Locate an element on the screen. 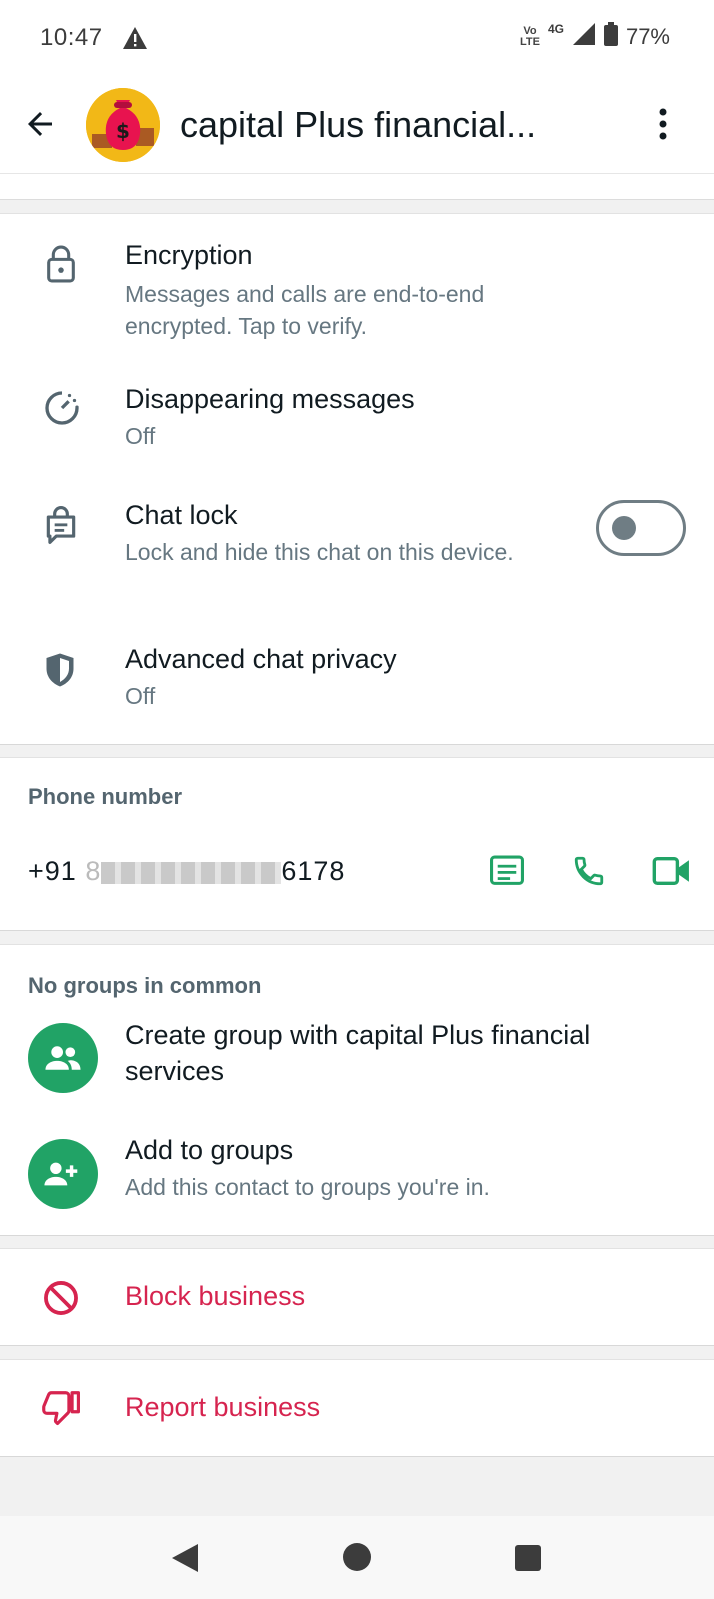  phone-number: +91 8 6178 is located at coordinates (186, 871).